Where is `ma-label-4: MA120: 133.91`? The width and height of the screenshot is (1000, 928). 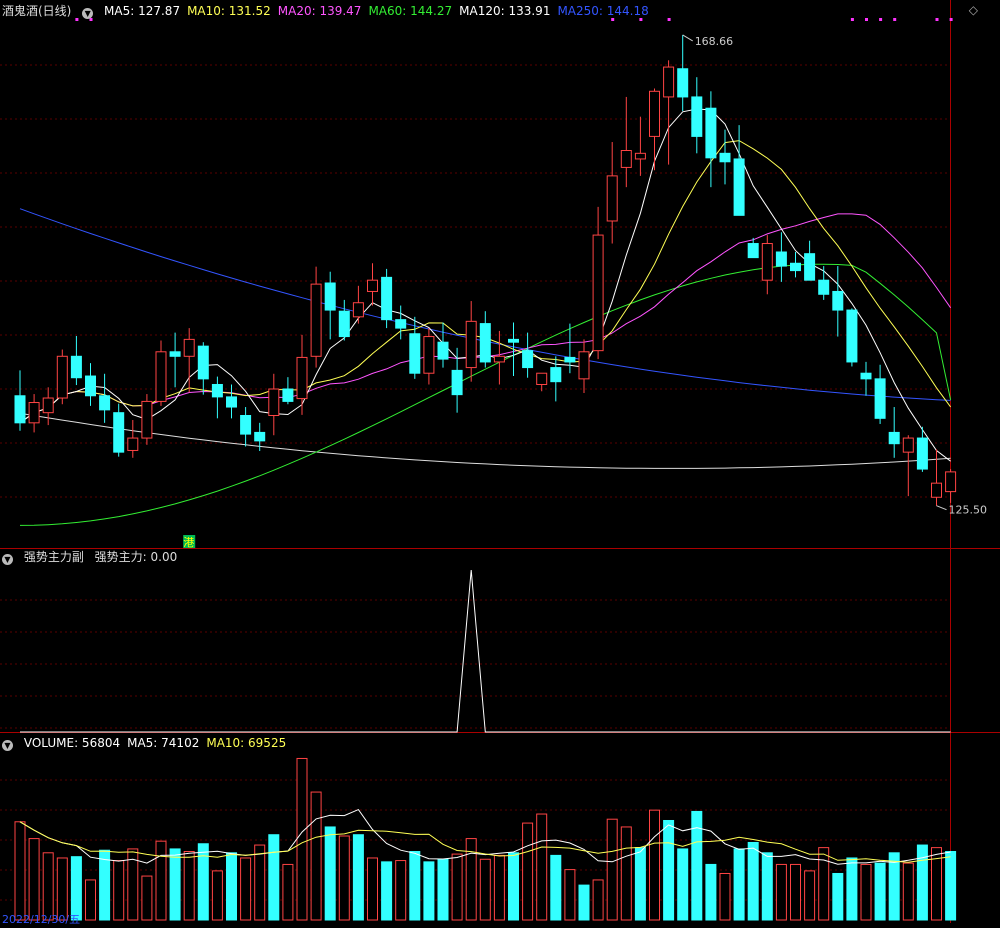
ma-label-4: MA120: 133.91 is located at coordinates (505, 11).